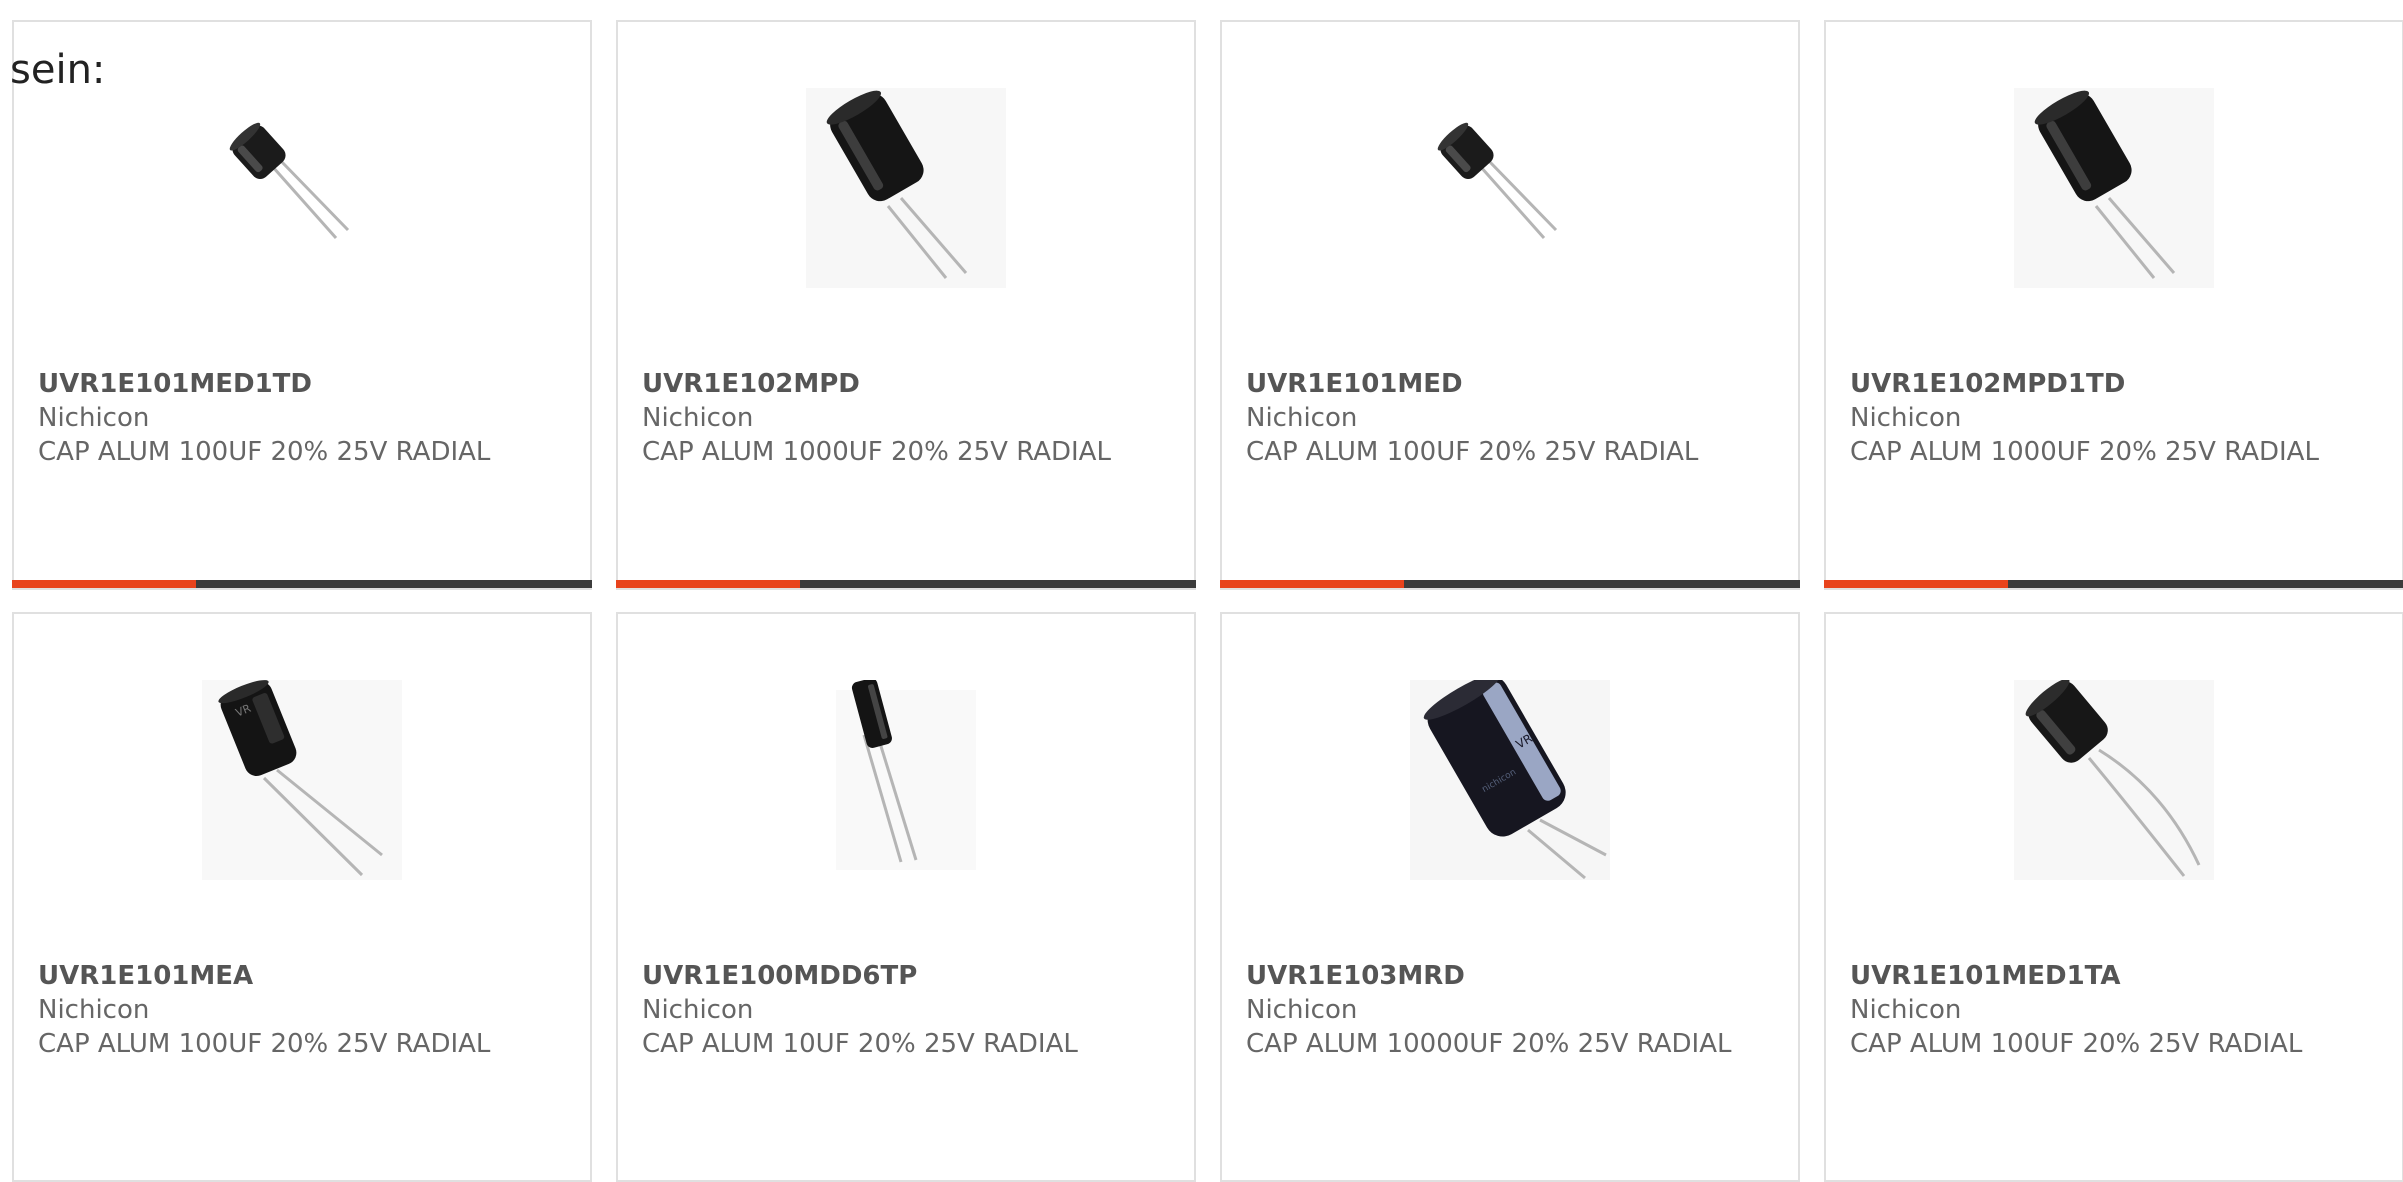 This screenshot has height=1182, width=2403. What do you see at coordinates (304, 384) in the screenshot?
I see `part-number: UVR1E101MED1TD` at bounding box center [304, 384].